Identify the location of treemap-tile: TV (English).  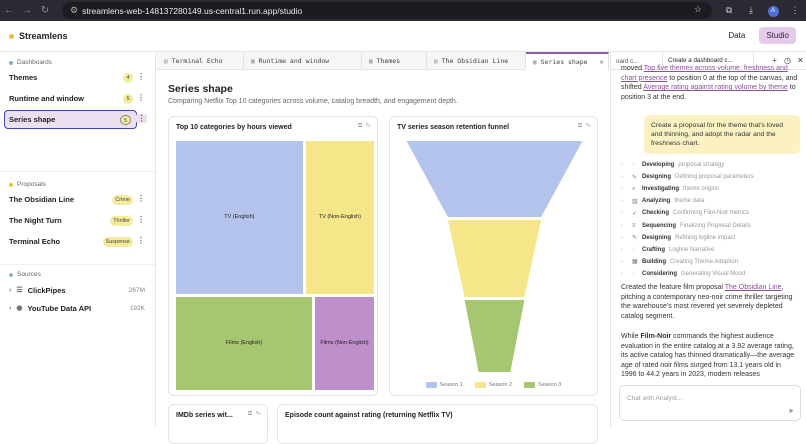
(239, 217).